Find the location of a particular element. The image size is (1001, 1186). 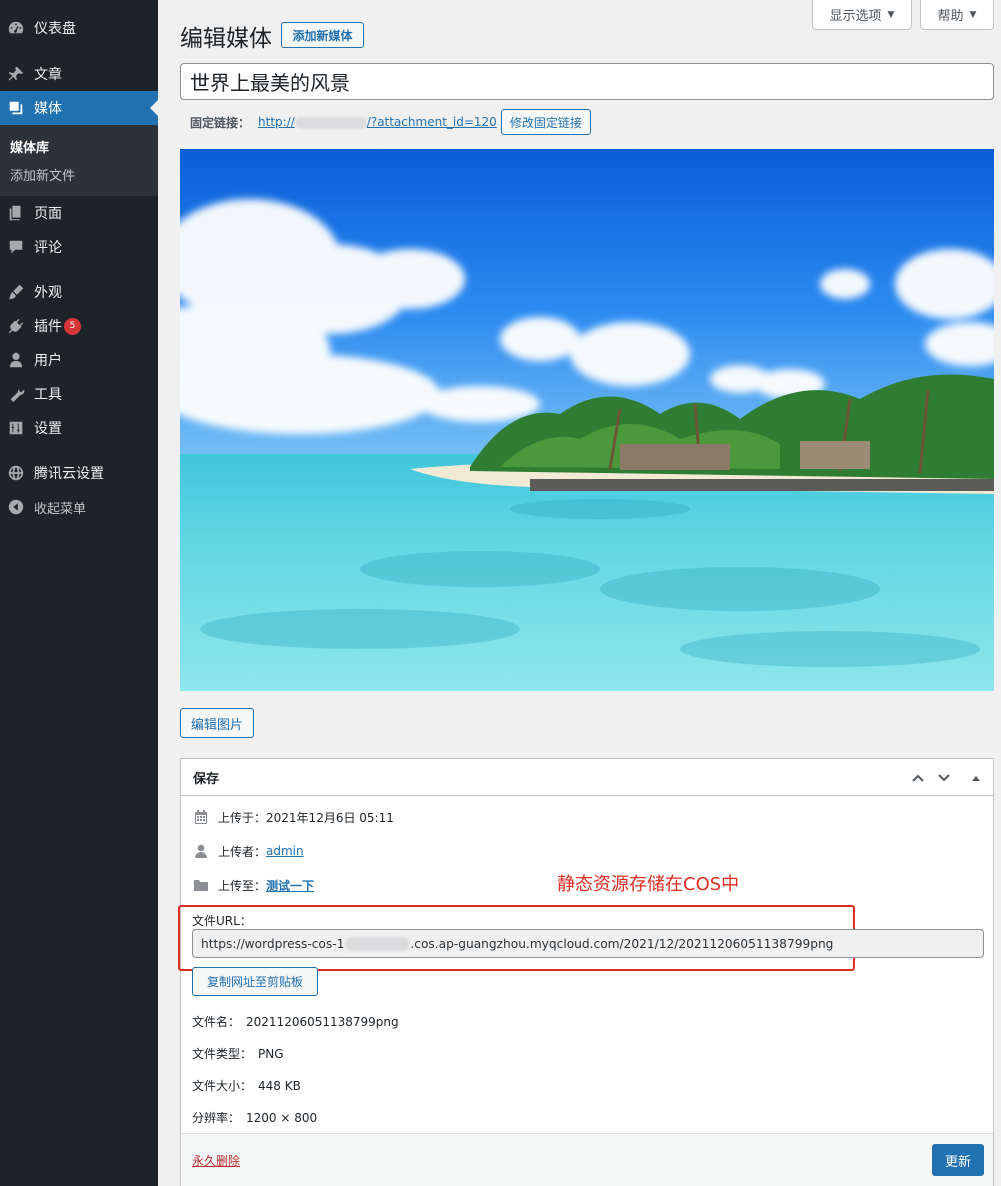

file-type-row: 文件类型： PNG is located at coordinates (238, 1053).